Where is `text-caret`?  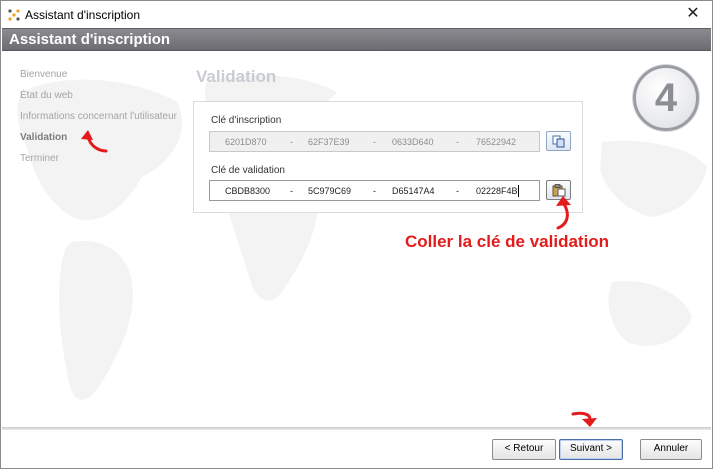
text-caret is located at coordinates (518, 191).